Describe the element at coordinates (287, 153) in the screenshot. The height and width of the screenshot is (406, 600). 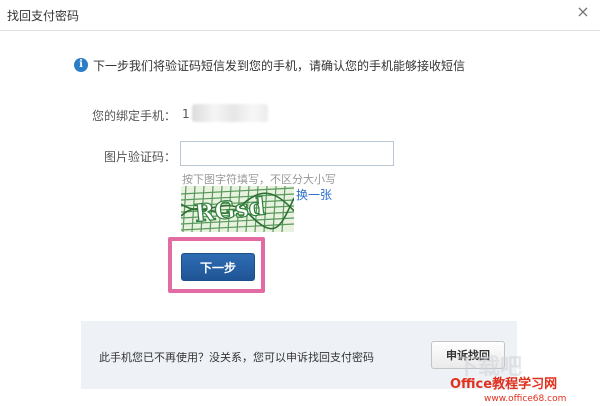
I see `captcha-input` at that location.